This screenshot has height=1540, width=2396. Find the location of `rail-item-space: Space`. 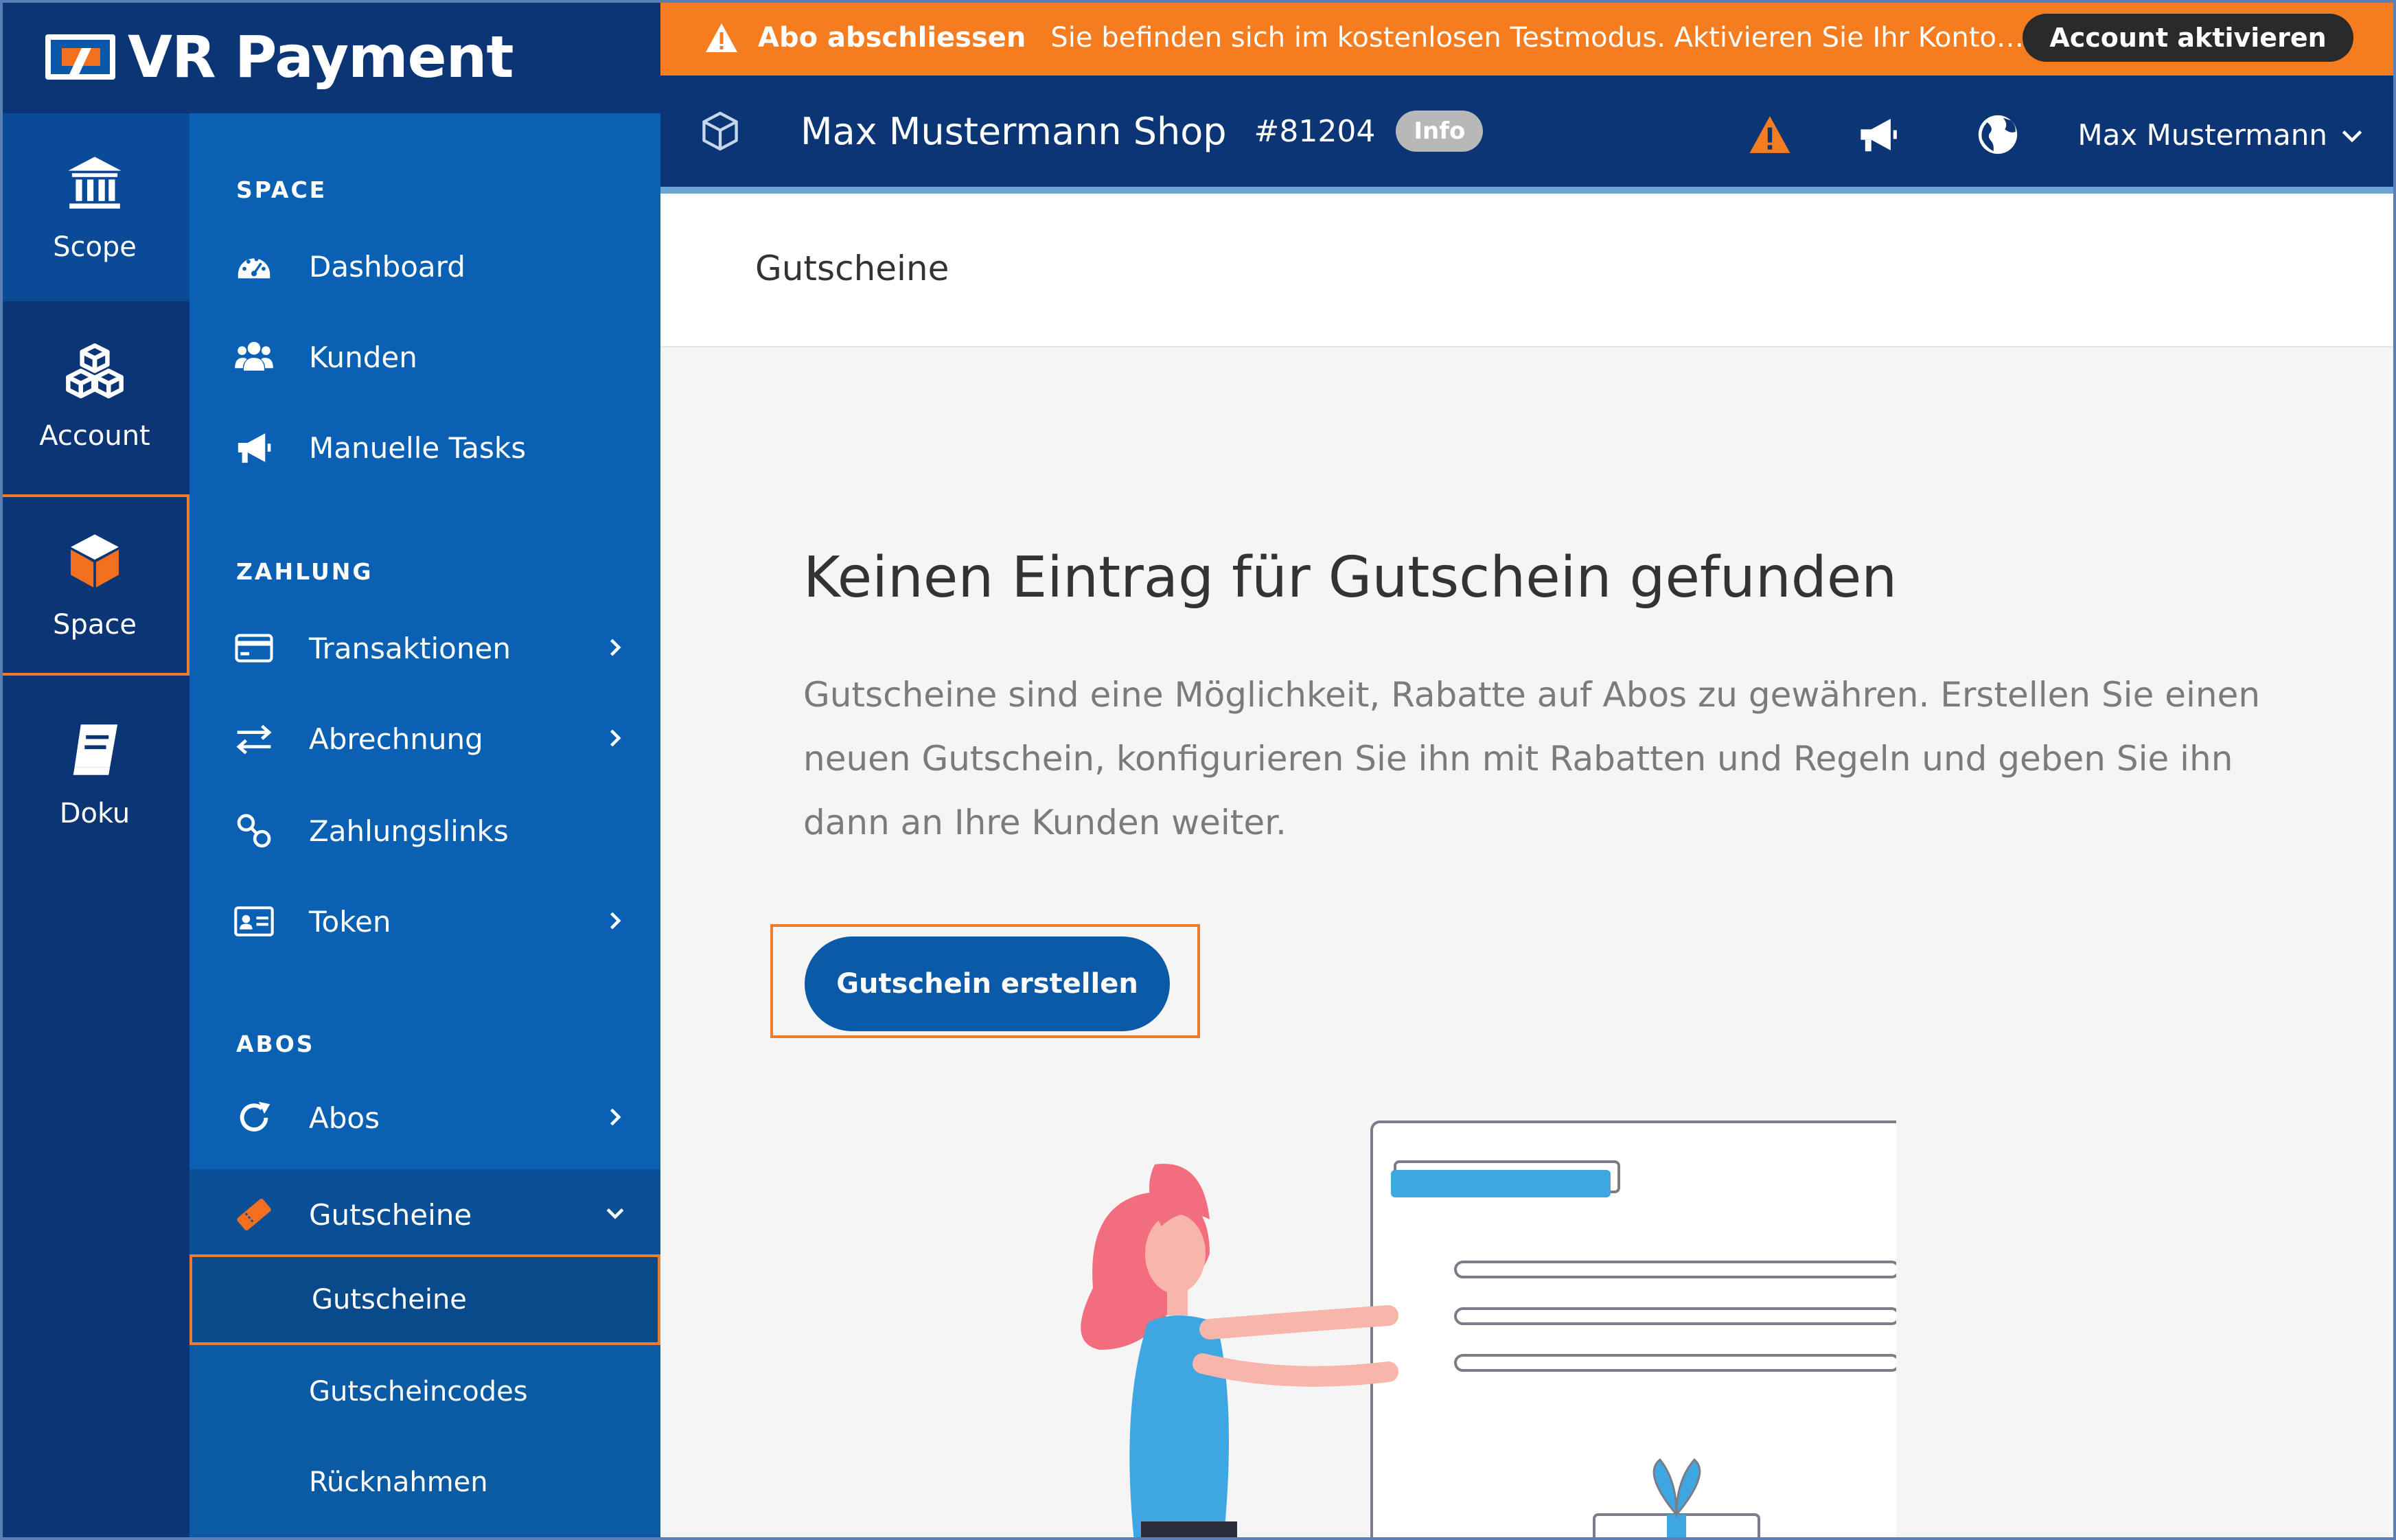

rail-item-space: Space is located at coordinates (94, 585).